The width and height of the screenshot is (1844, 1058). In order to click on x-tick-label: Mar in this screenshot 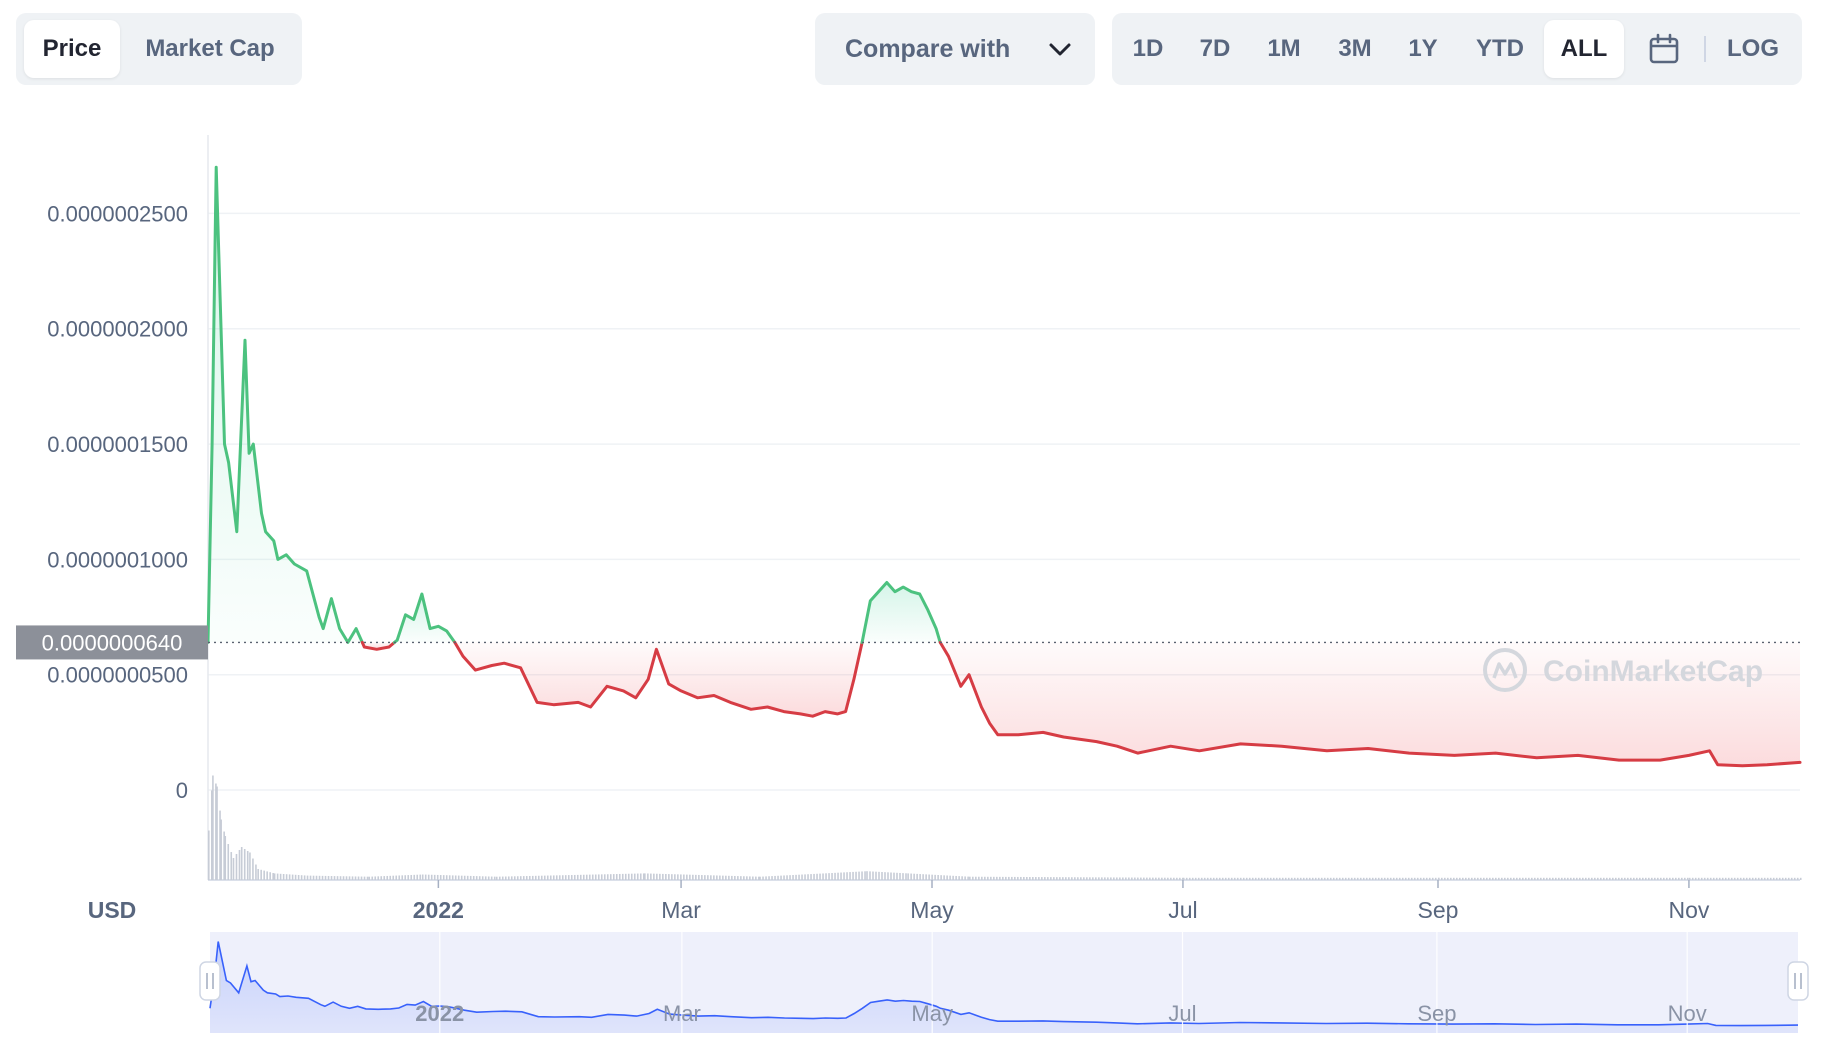, I will do `click(681, 910)`.